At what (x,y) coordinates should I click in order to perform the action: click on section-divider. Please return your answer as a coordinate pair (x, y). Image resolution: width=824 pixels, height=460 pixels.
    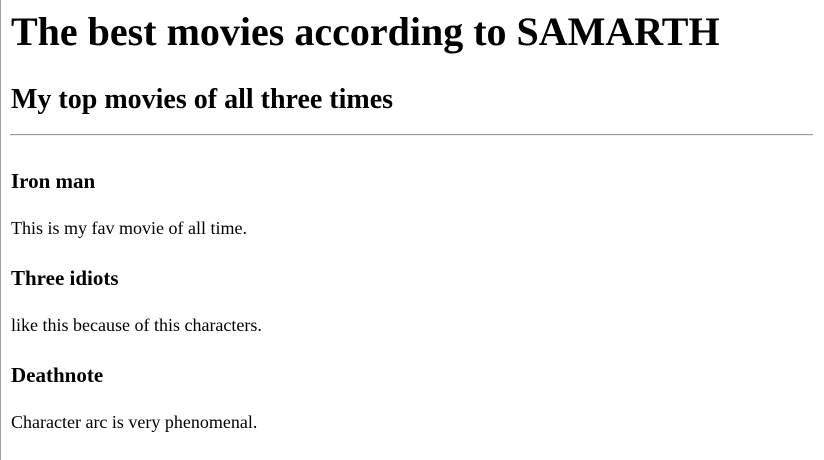
    Looking at the image, I should click on (411, 135).